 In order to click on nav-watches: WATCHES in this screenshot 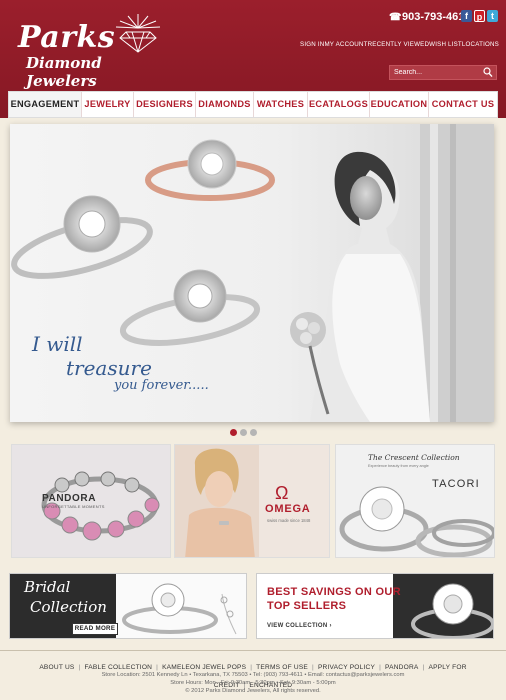, I will do `click(281, 104)`.